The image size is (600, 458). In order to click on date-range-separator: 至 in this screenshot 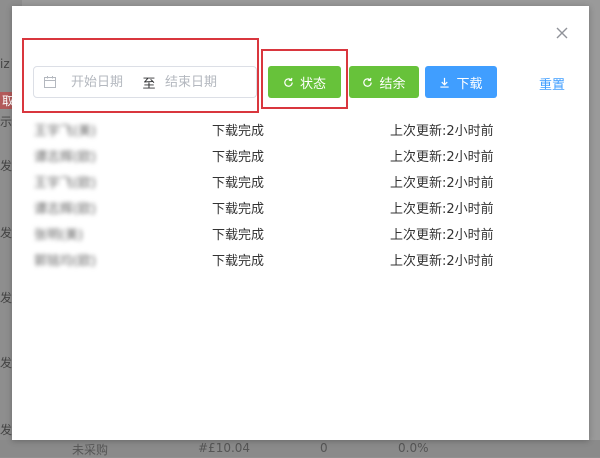, I will do `click(149, 84)`.